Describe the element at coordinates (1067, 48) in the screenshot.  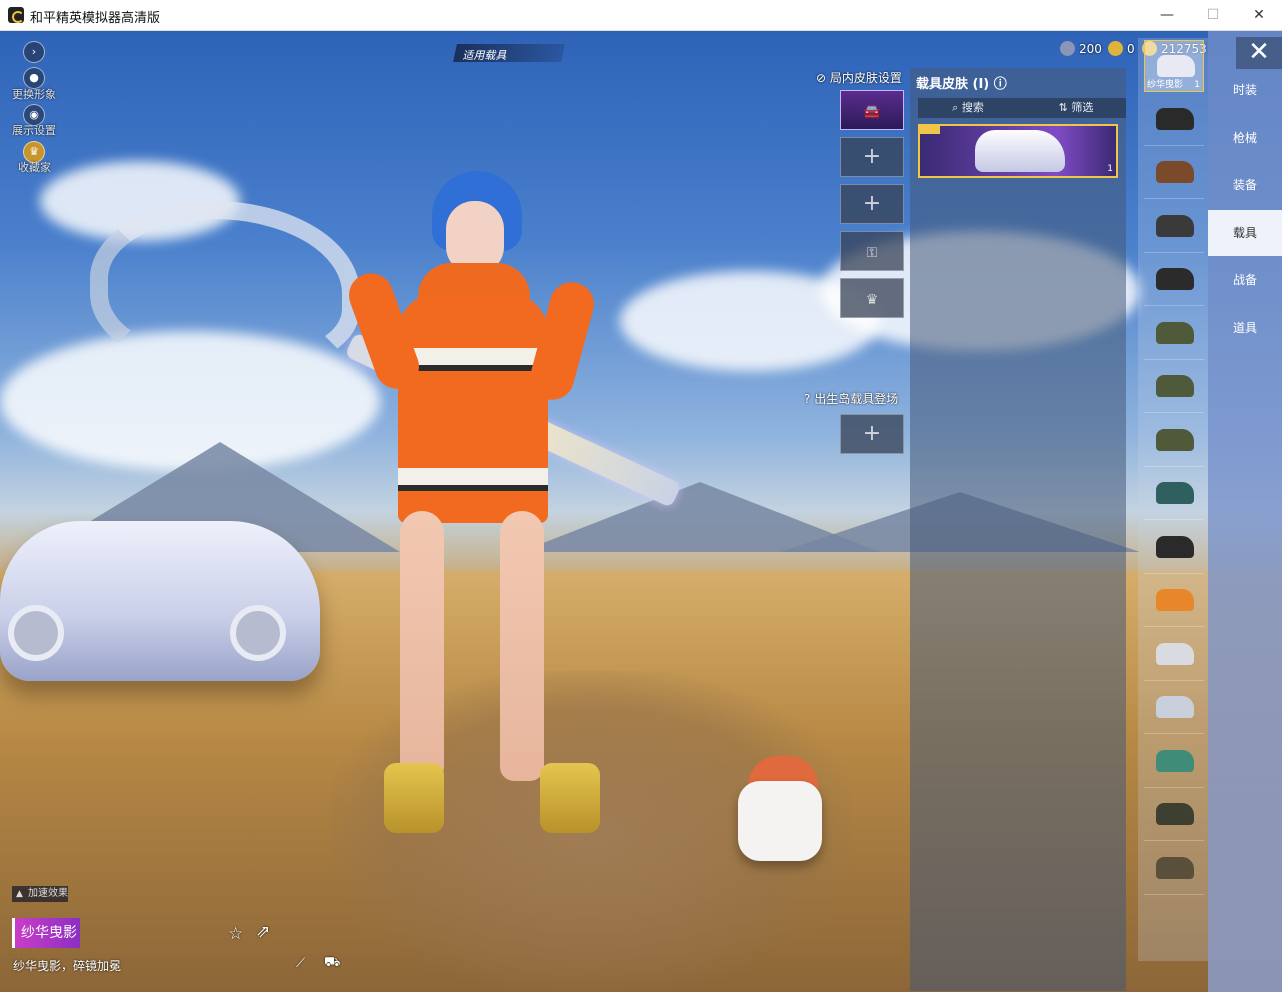
I see `silver-coin-icon` at that location.